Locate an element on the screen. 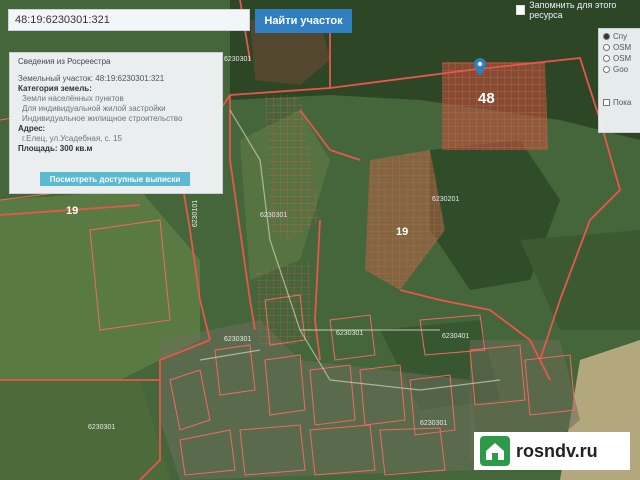 The height and width of the screenshot is (480, 640). house-logo-icon is located at coordinates (495, 451).